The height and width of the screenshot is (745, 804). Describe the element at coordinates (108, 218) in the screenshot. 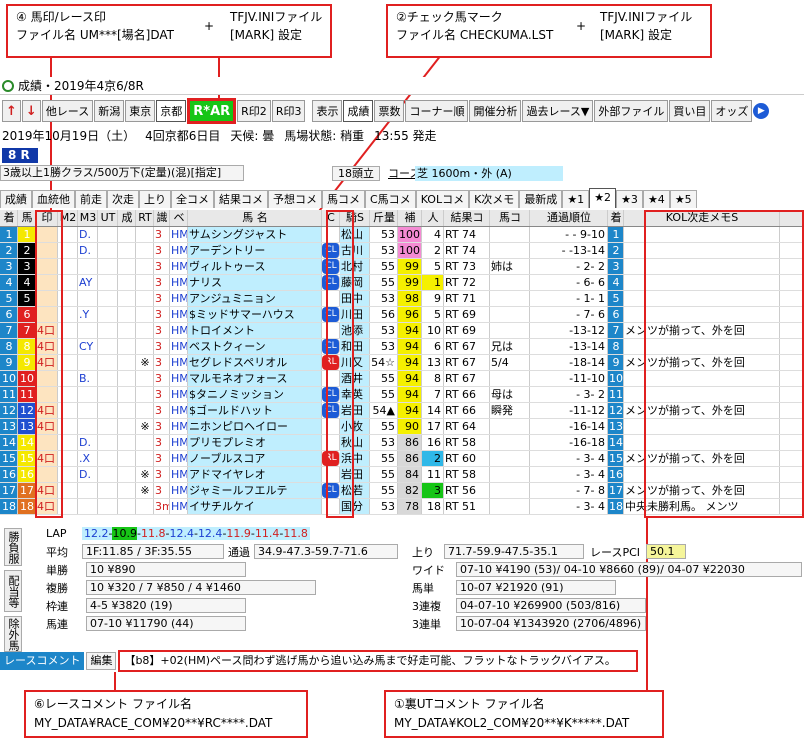

I see `column-header: UT` at that location.